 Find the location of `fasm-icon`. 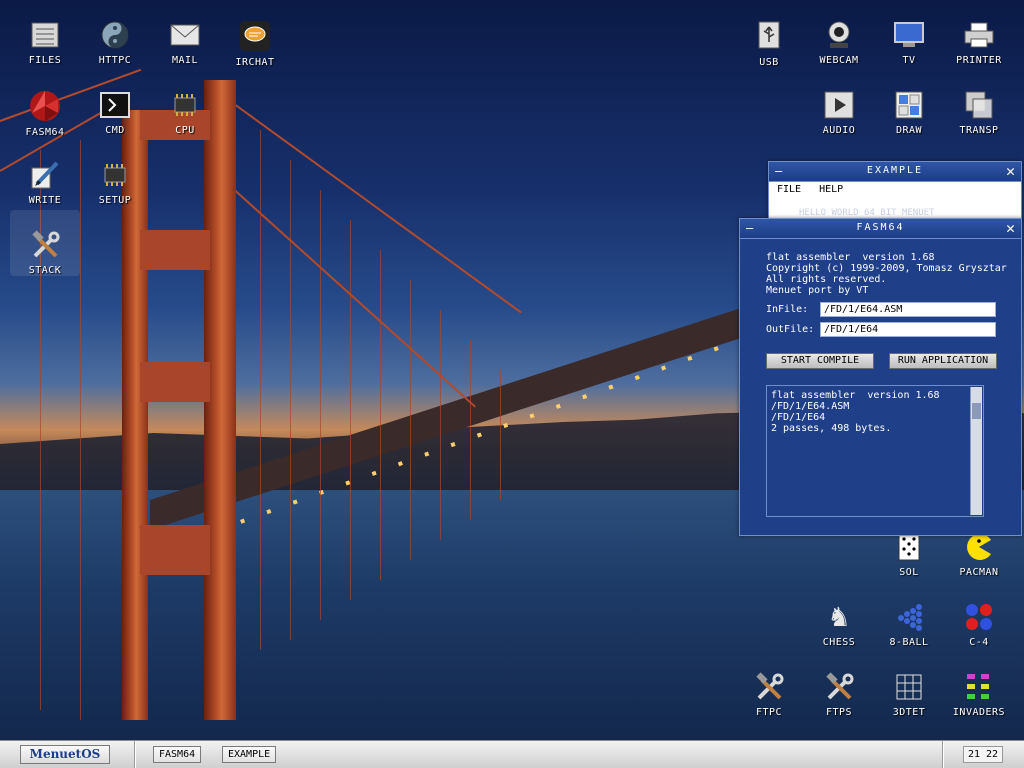

fasm-icon is located at coordinates (45, 106).